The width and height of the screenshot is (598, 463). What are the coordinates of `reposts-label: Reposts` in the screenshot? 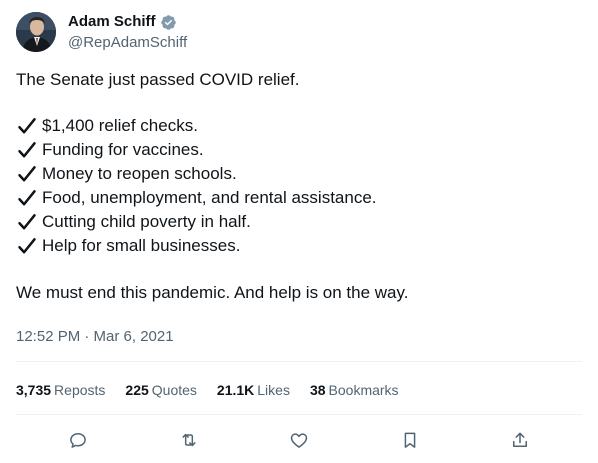 It's located at (80, 390).